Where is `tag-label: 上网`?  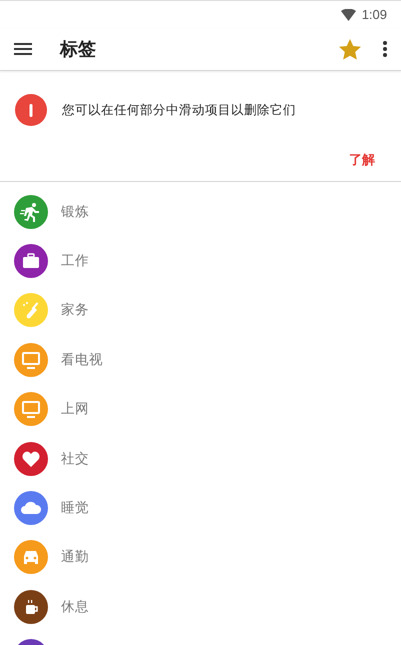 tag-label: 上网 is located at coordinates (75, 409).